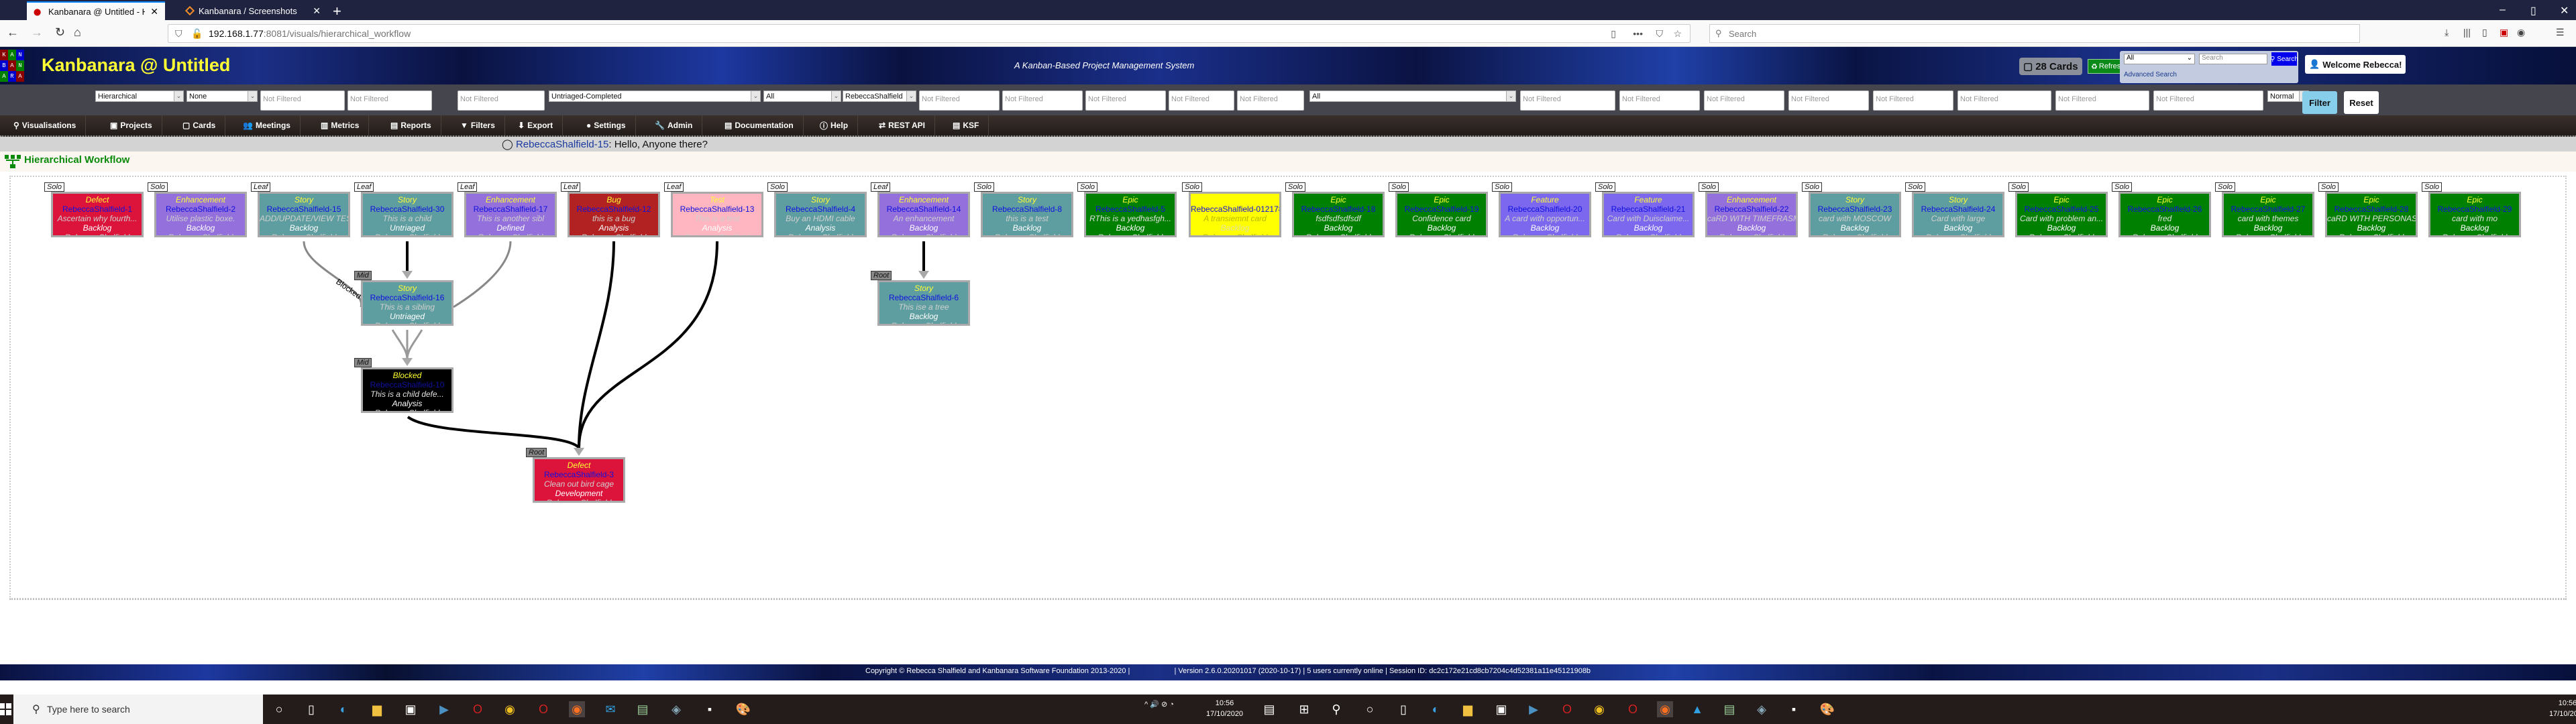 The width and height of the screenshot is (2576, 724). I want to click on menu-item-reports: ▤ Reports, so click(411, 125).